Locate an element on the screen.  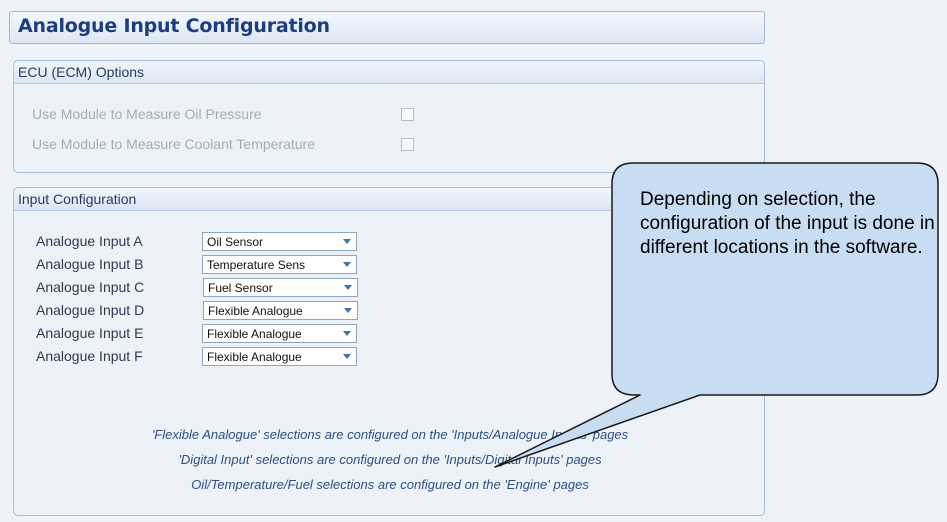
page-title: Analogue Input Configuration is located at coordinates (174, 26).